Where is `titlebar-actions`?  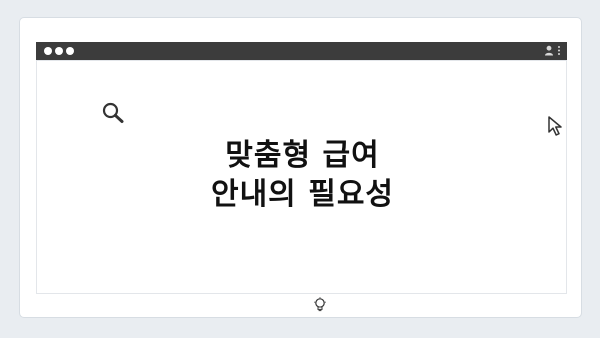
titlebar-actions is located at coordinates (552, 50).